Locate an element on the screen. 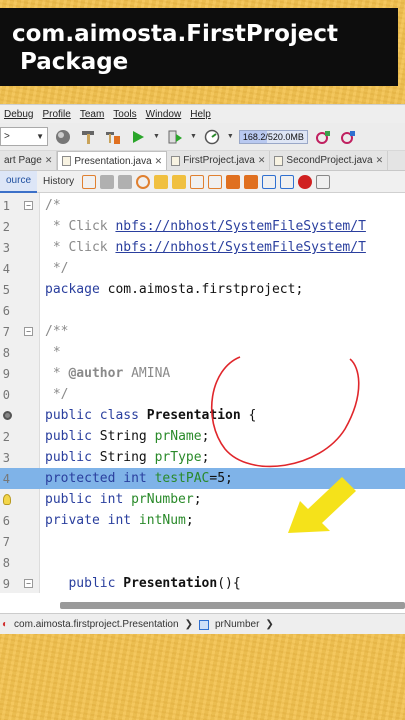 Image resolution: width=405 pixels, height=720 pixels. line-number: 1 is located at coordinates (6, 205).